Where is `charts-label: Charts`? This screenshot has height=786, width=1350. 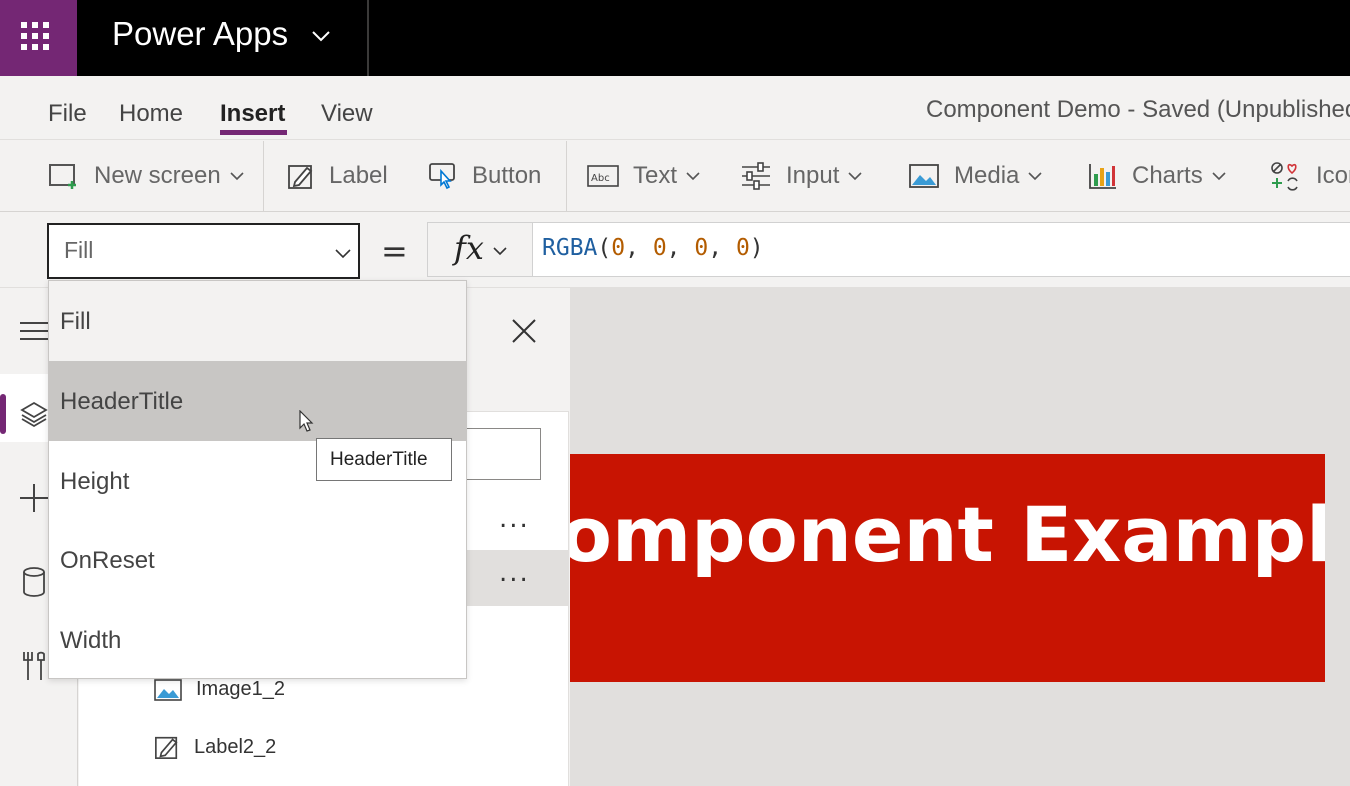
charts-label: Charts is located at coordinates (1167, 175).